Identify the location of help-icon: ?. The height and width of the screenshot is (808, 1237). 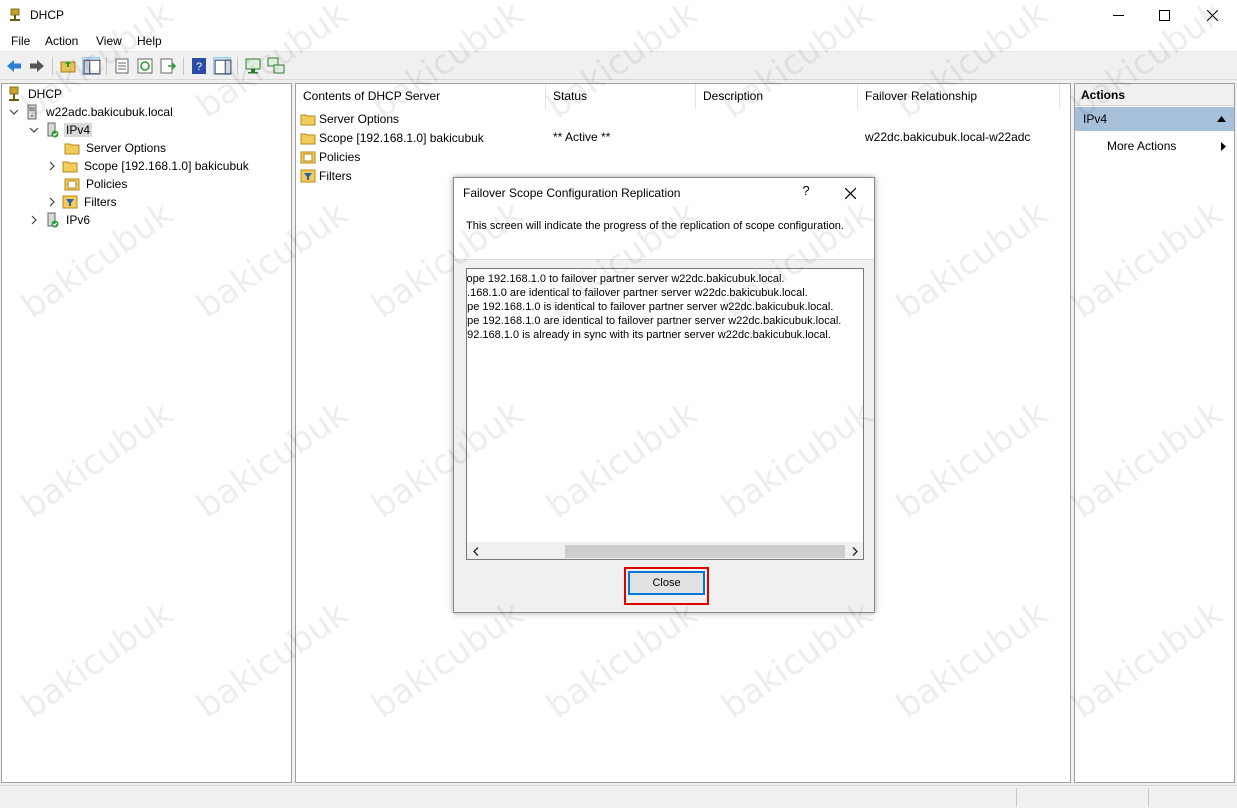
(199, 66).